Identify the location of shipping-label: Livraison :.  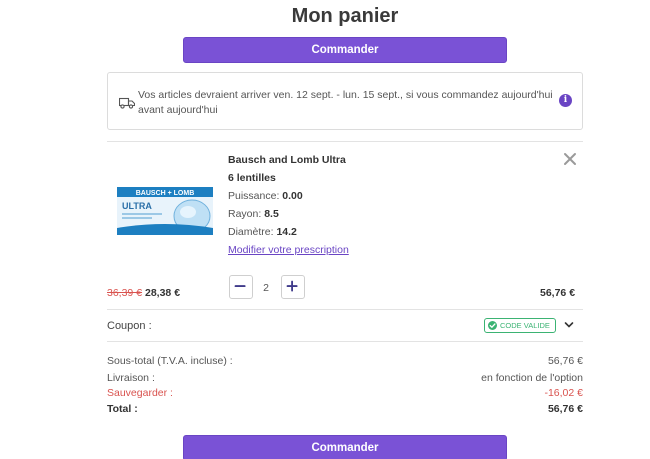
(131, 378).